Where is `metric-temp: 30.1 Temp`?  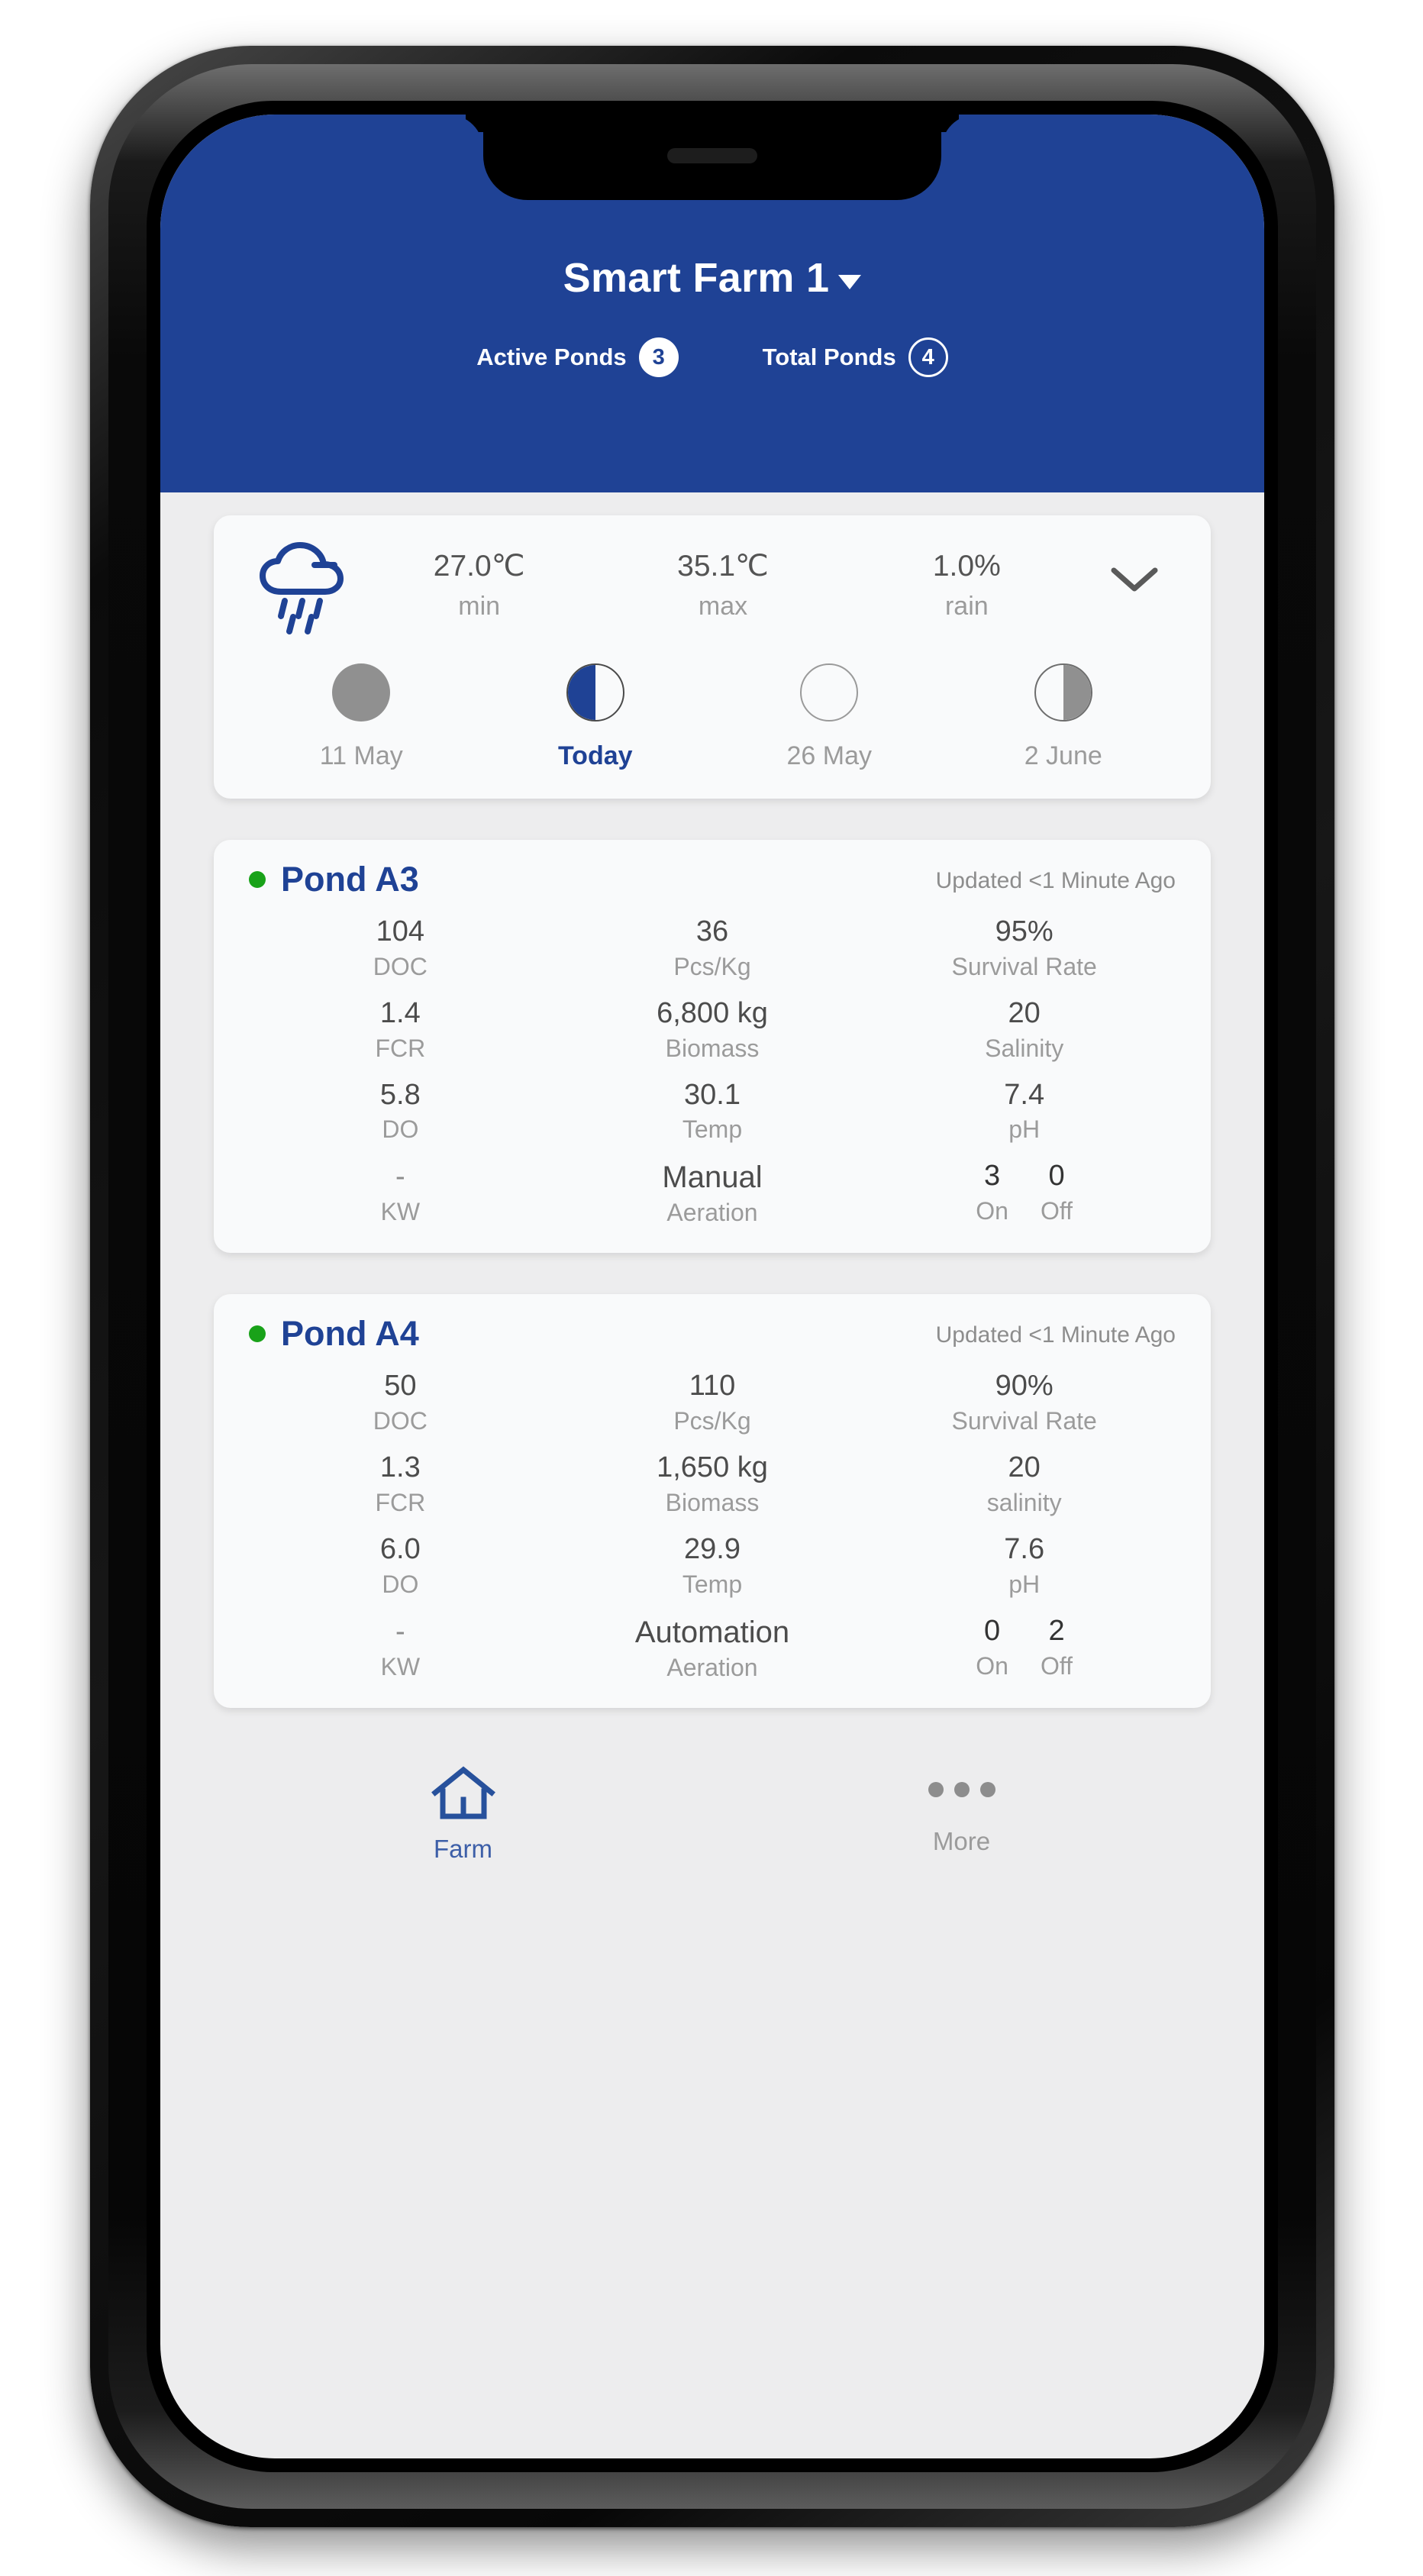
metric-temp: 30.1 Temp is located at coordinates (713, 1111).